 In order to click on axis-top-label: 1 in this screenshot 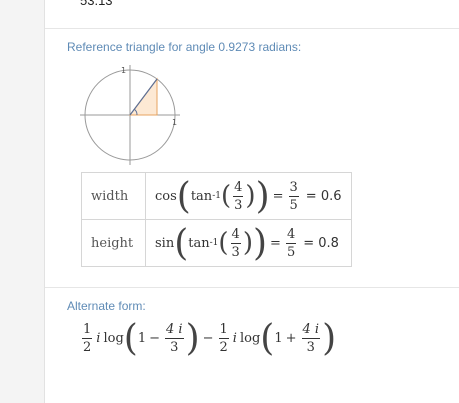, I will do `click(123, 70)`.